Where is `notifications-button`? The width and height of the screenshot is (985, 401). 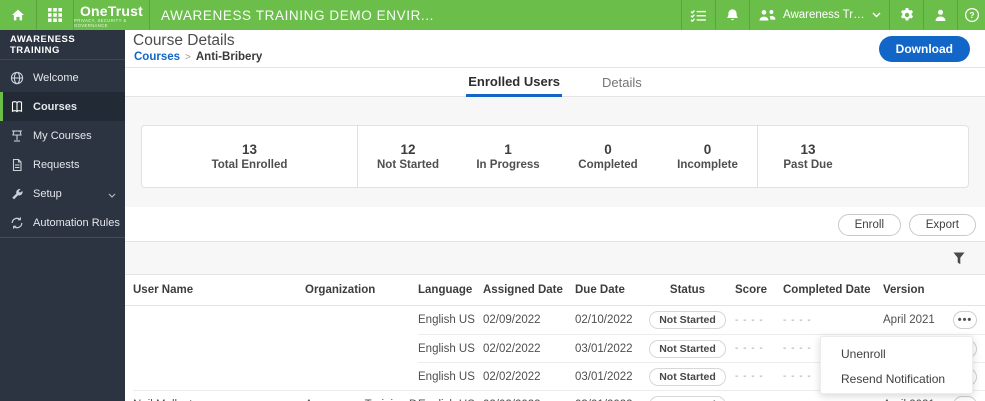 notifications-button is located at coordinates (732, 15).